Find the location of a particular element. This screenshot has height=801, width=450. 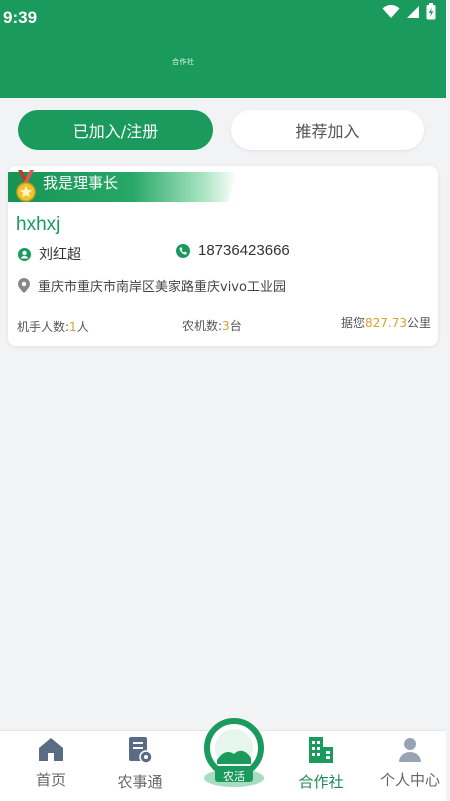

distance-prefix: 据您 is located at coordinates (353, 323).